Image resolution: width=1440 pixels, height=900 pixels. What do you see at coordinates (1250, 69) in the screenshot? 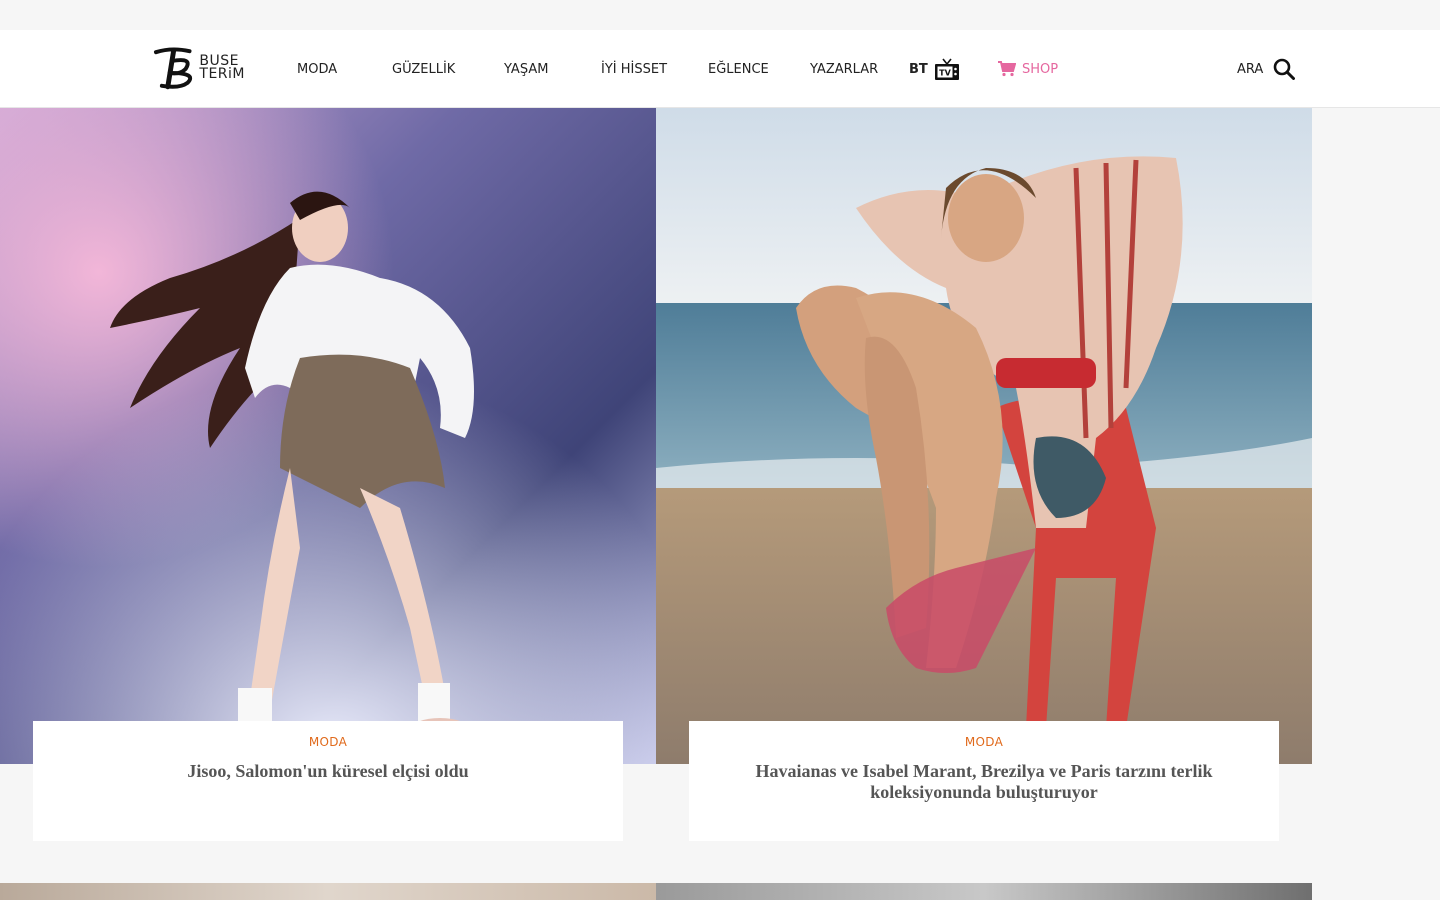
I see `search-label: ARA` at bounding box center [1250, 69].